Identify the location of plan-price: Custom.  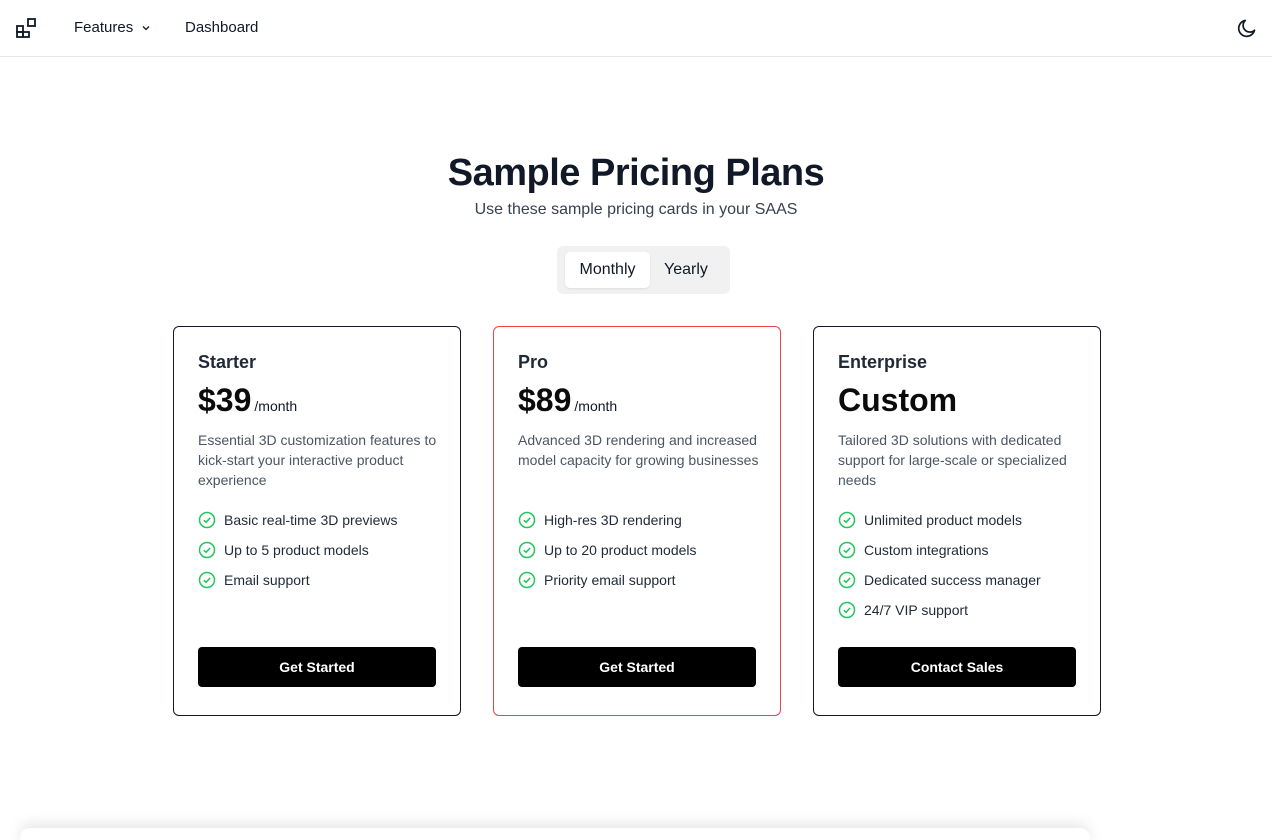
(898, 400).